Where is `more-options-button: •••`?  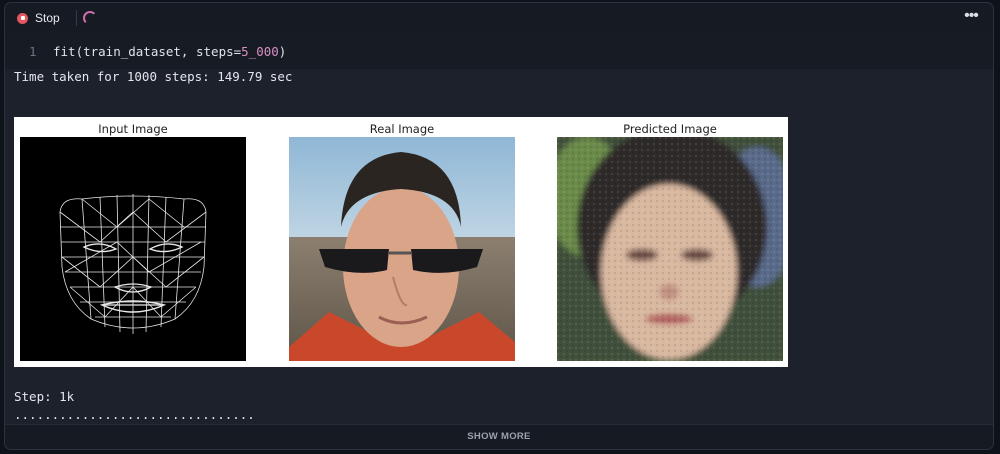 more-options-button: ••• is located at coordinates (971, 16).